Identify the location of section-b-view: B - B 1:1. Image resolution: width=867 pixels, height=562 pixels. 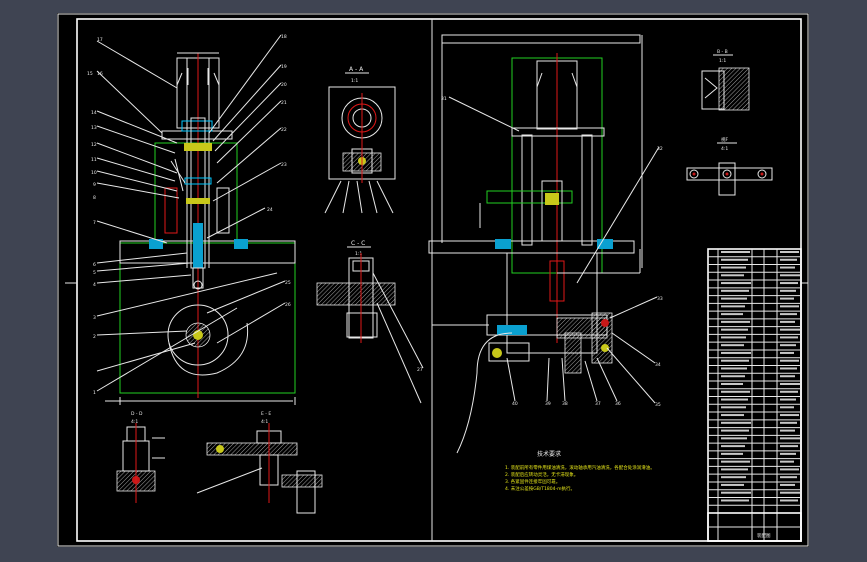
(725, 80).